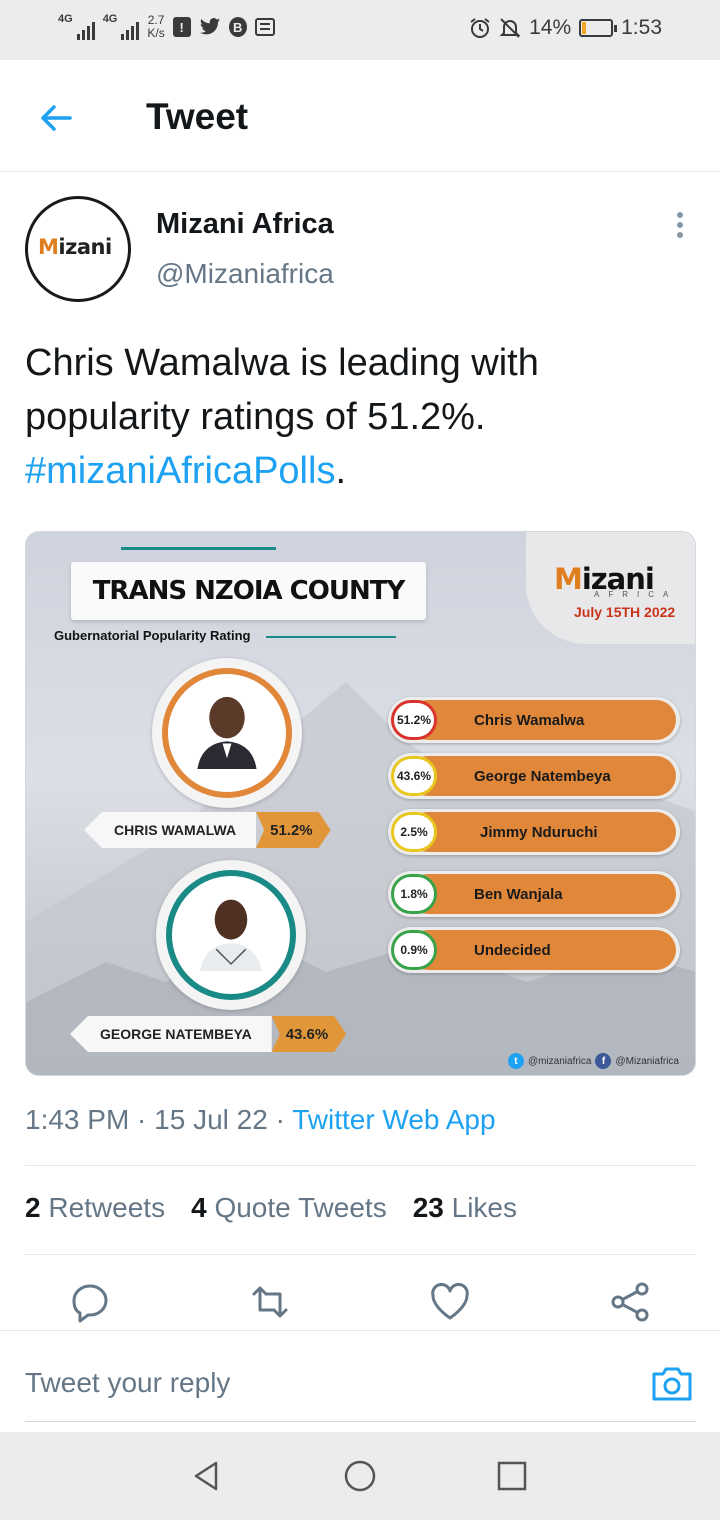 This screenshot has height=1520, width=720. Describe the element at coordinates (636, 594) in the screenshot. I see `poll-logo-sub: AFRICA` at that location.